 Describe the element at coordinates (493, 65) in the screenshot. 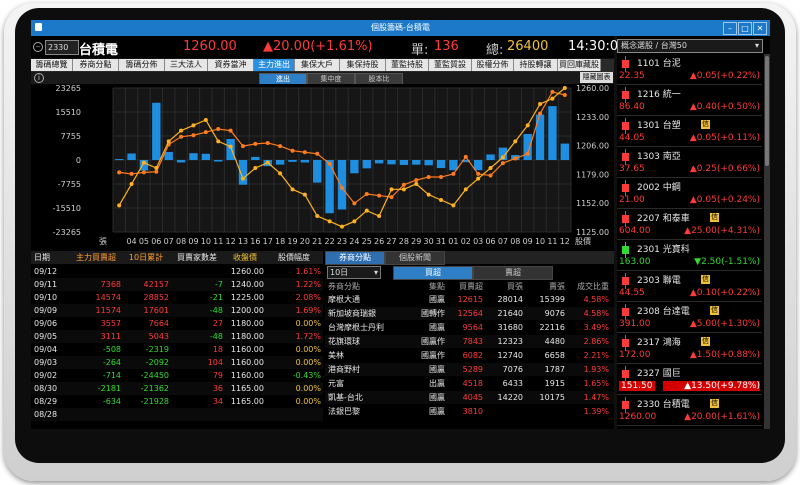

I see `tab-10: 股權分佈` at that location.